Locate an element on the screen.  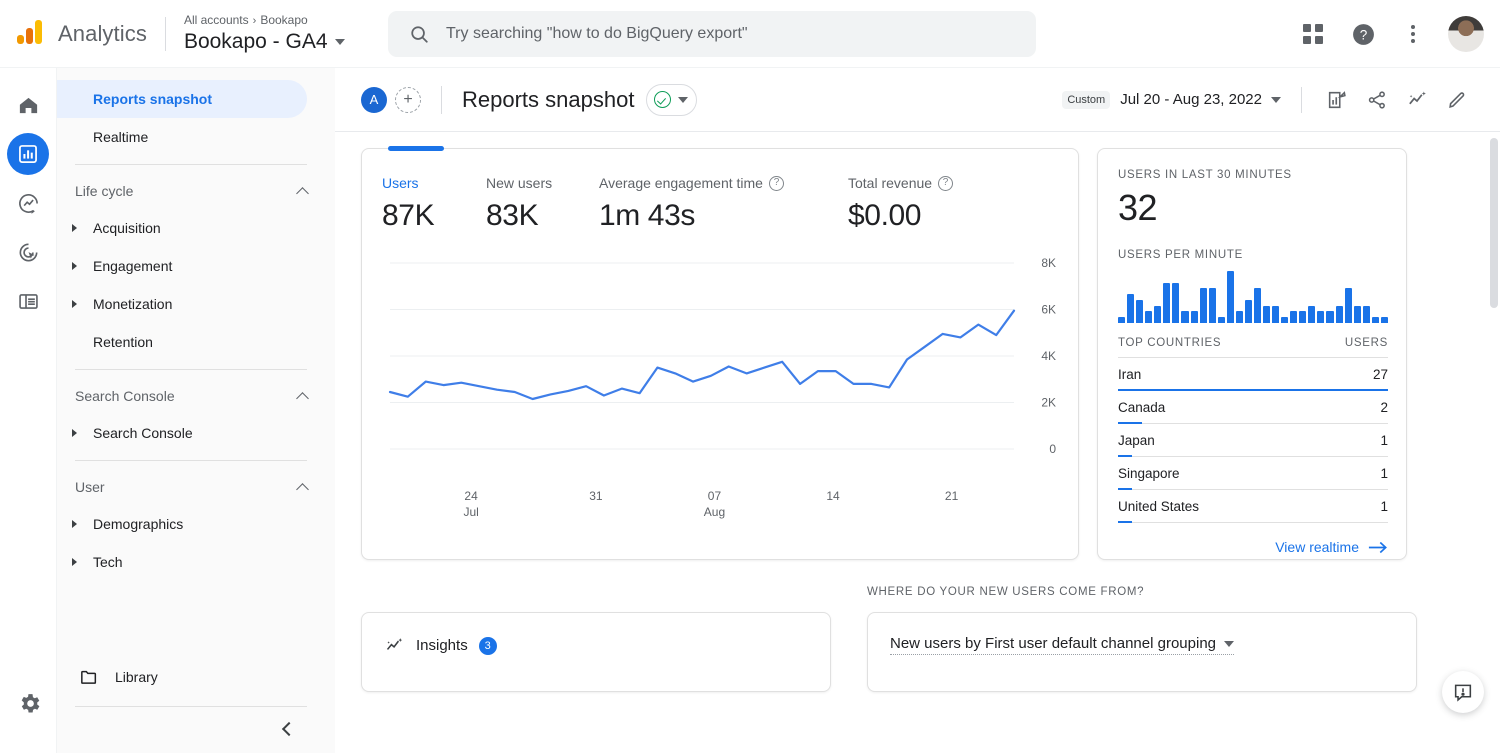
country-name: Iran is located at coordinates (1130, 374).